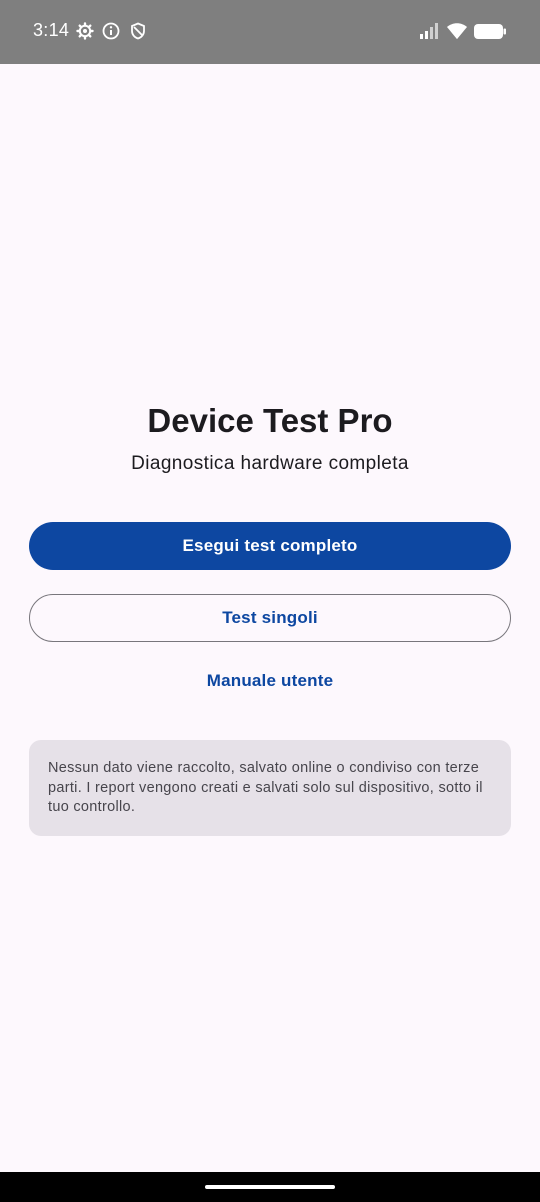 This screenshot has height=1202, width=540. I want to click on user-manual-button: Manuale utente, so click(270, 681).